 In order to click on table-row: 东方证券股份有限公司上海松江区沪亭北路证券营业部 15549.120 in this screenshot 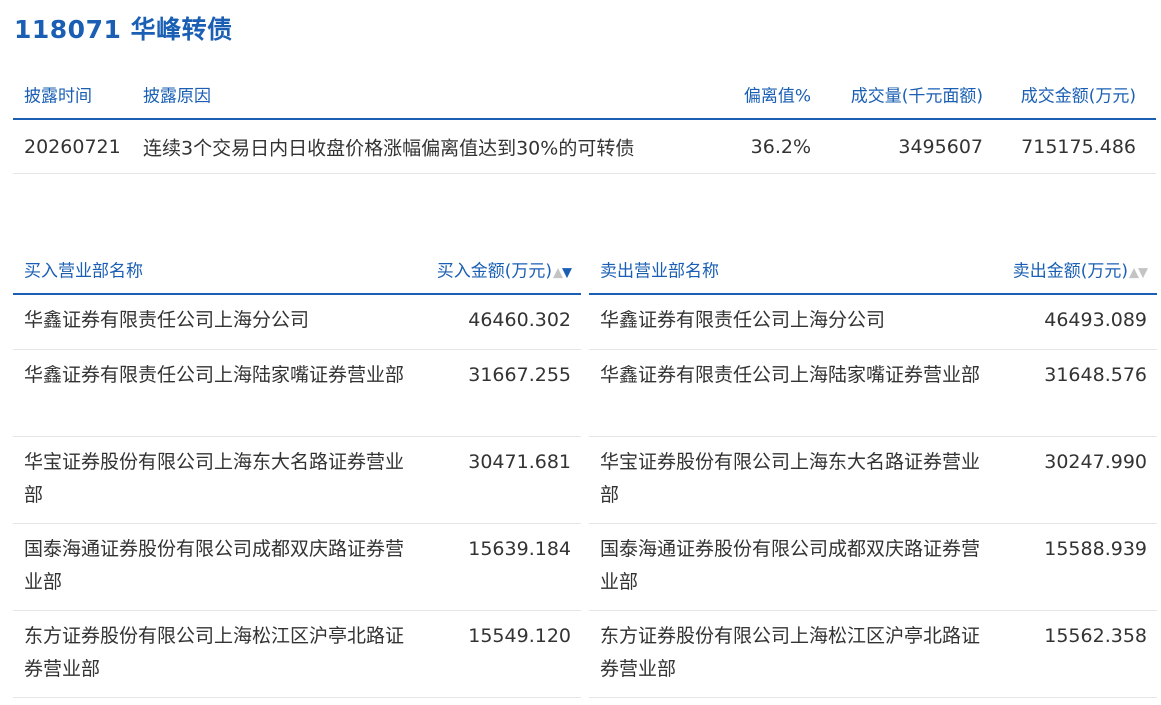, I will do `click(297, 654)`.